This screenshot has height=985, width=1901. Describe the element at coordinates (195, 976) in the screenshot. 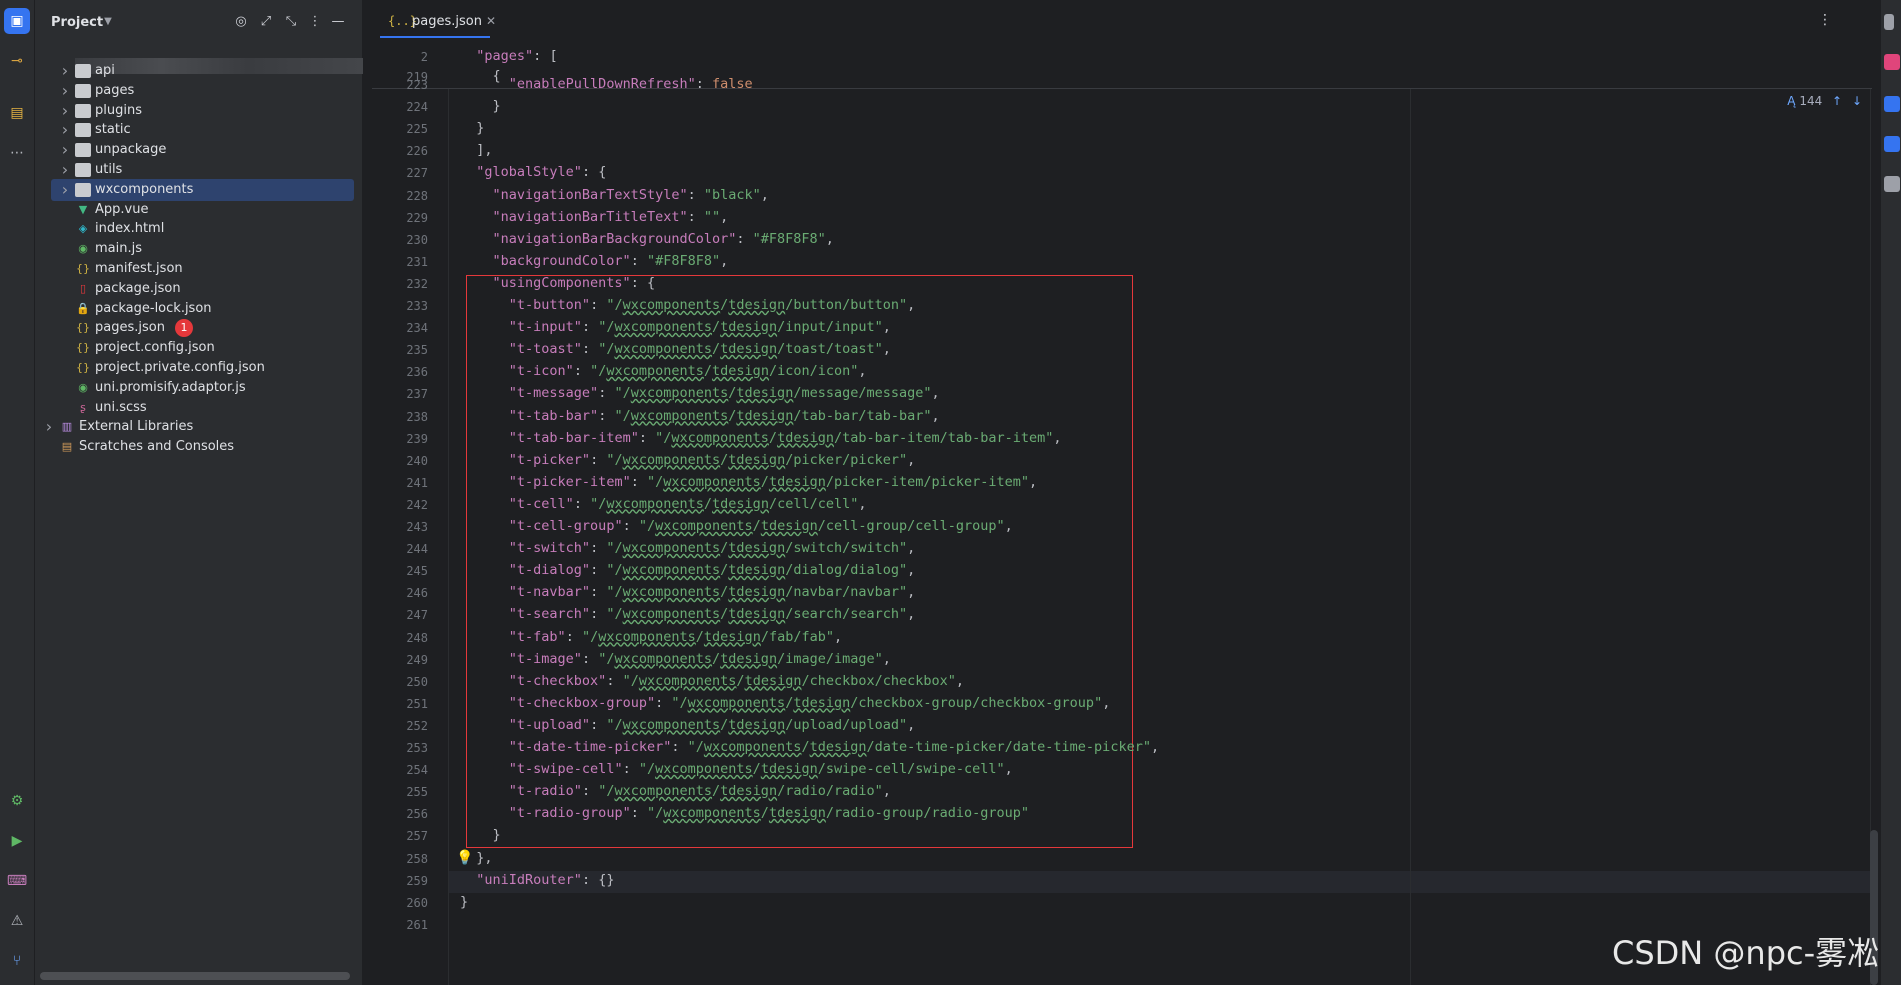

I see `project-horizontal-scrollbar` at that location.